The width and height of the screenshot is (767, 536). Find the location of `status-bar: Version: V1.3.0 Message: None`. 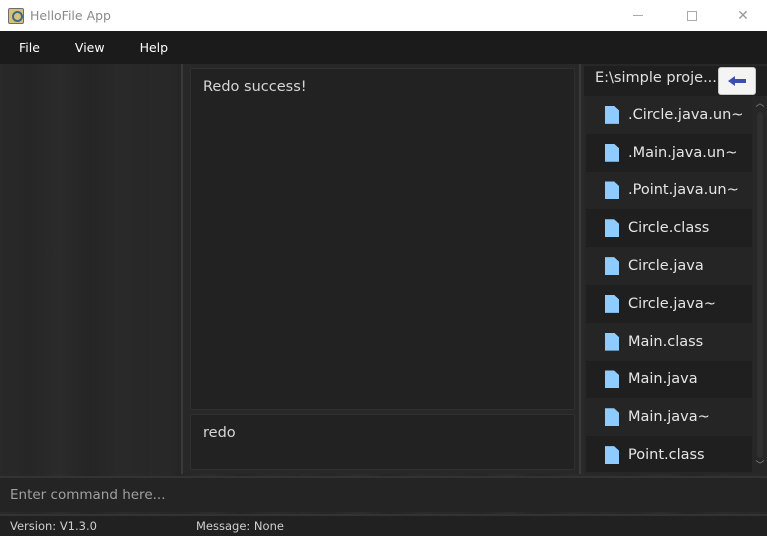

status-bar: Version: V1.3.0 Message: None is located at coordinates (383, 525).